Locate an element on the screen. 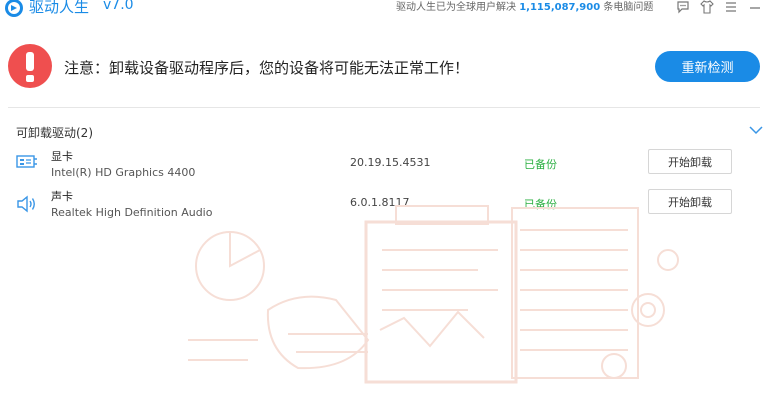  warning-message: 注意：卸载设备驱动程序后，您的设备将可能无法正常工作！ is located at coordinates (267, 68).